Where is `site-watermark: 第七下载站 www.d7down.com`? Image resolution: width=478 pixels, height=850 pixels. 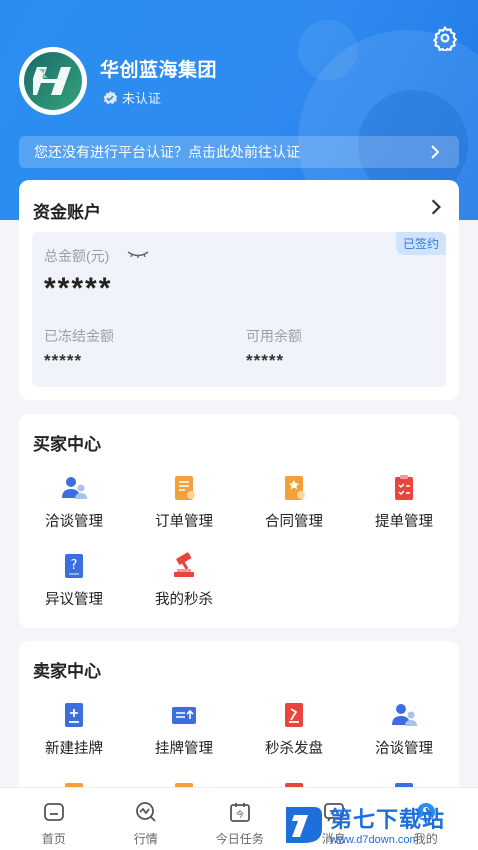 site-watermark: 第七下载站 www.d7down.com is located at coordinates (379, 824).